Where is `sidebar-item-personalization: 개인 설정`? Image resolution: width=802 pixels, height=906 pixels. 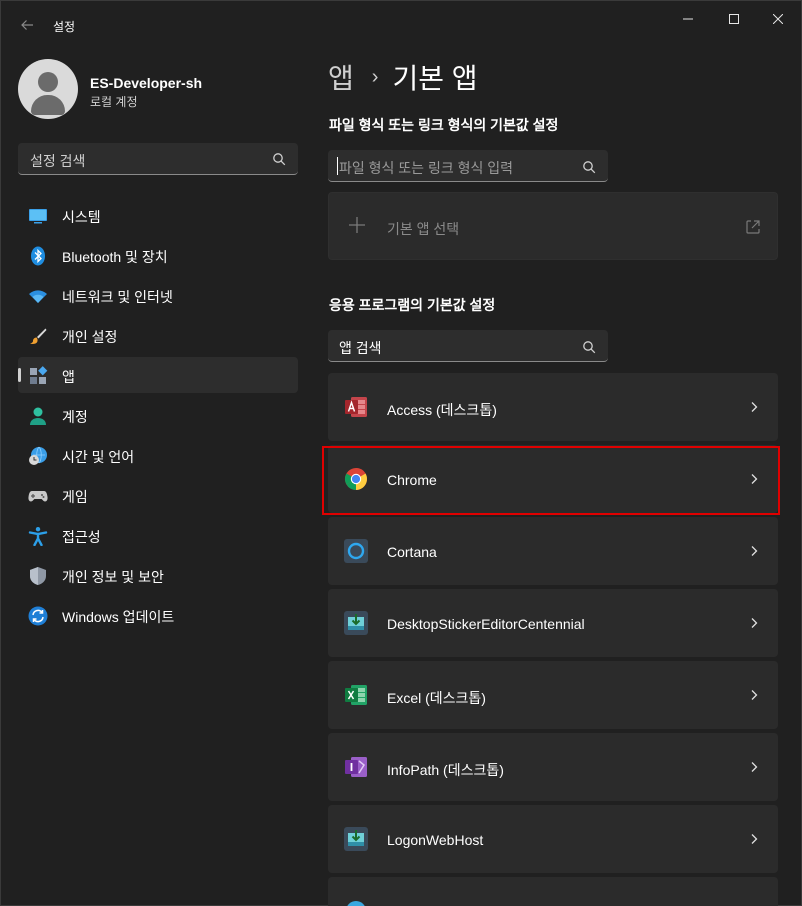
sidebar-item-personalization: 개인 설정 is located at coordinates (158, 335).